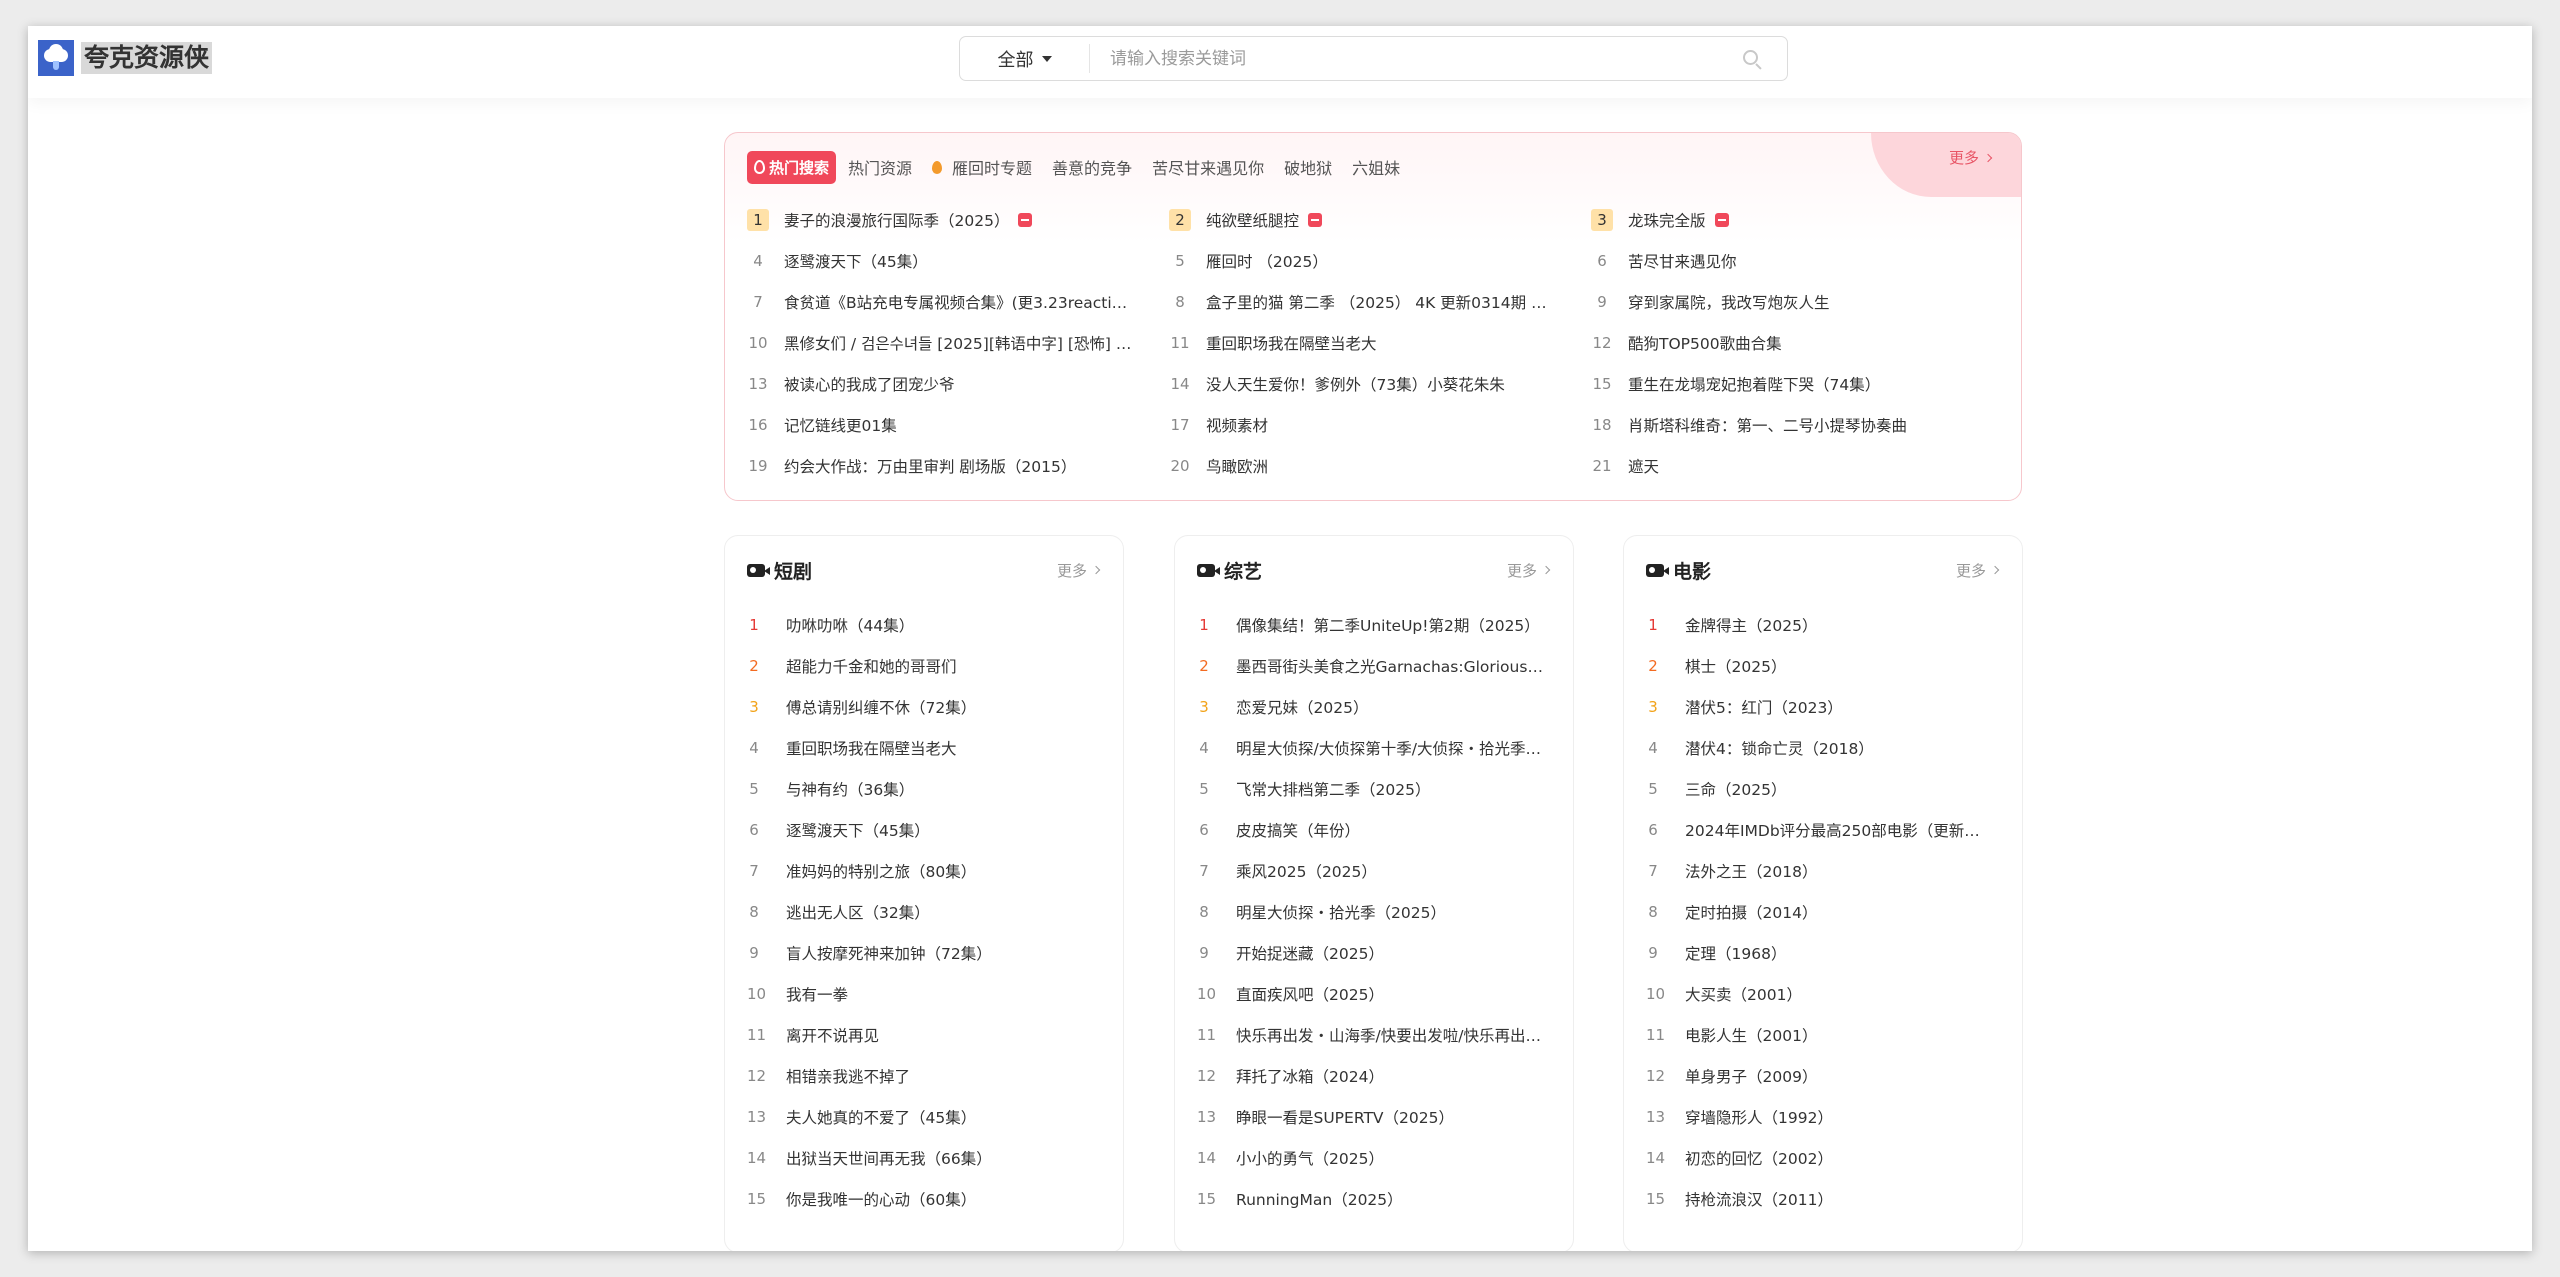  Describe the element at coordinates (1823, 788) in the screenshot. I see `list-item: 5 三命（2025）` at that location.